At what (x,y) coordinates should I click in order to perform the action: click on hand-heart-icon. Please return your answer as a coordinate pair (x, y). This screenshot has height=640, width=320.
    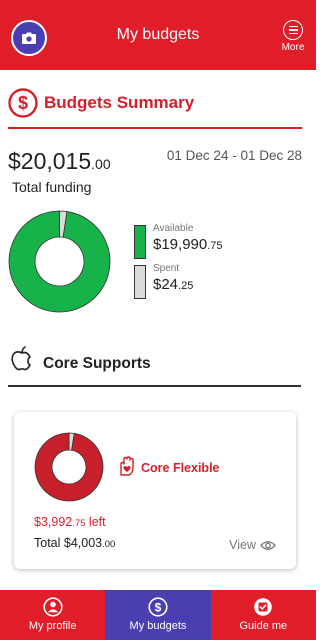
    Looking at the image, I should click on (127, 466).